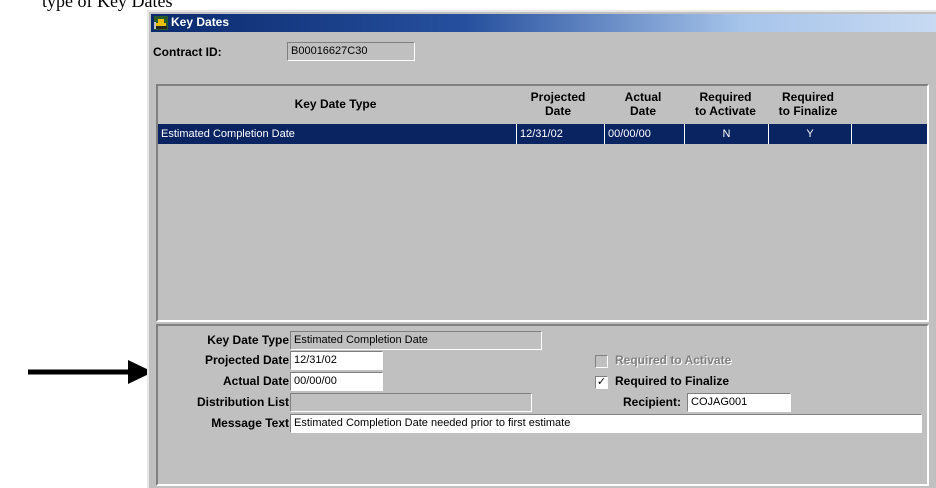 The image size is (936, 488). I want to click on key-date-type-field: Estimated Completion Date, so click(416, 340).